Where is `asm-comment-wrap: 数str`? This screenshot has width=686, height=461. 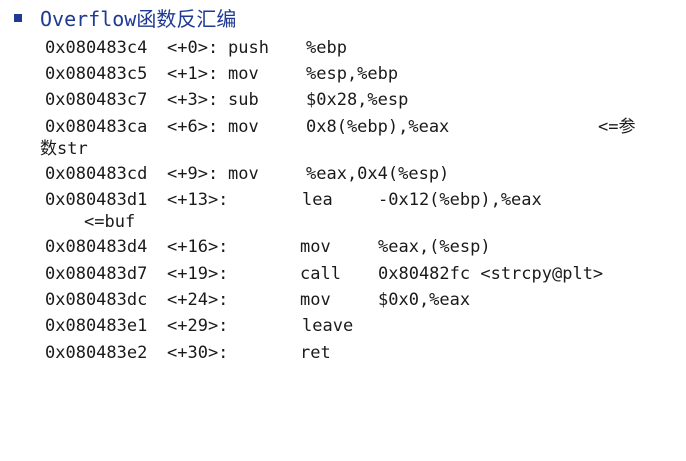
asm-comment-wrap: 数str is located at coordinates (64, 149).